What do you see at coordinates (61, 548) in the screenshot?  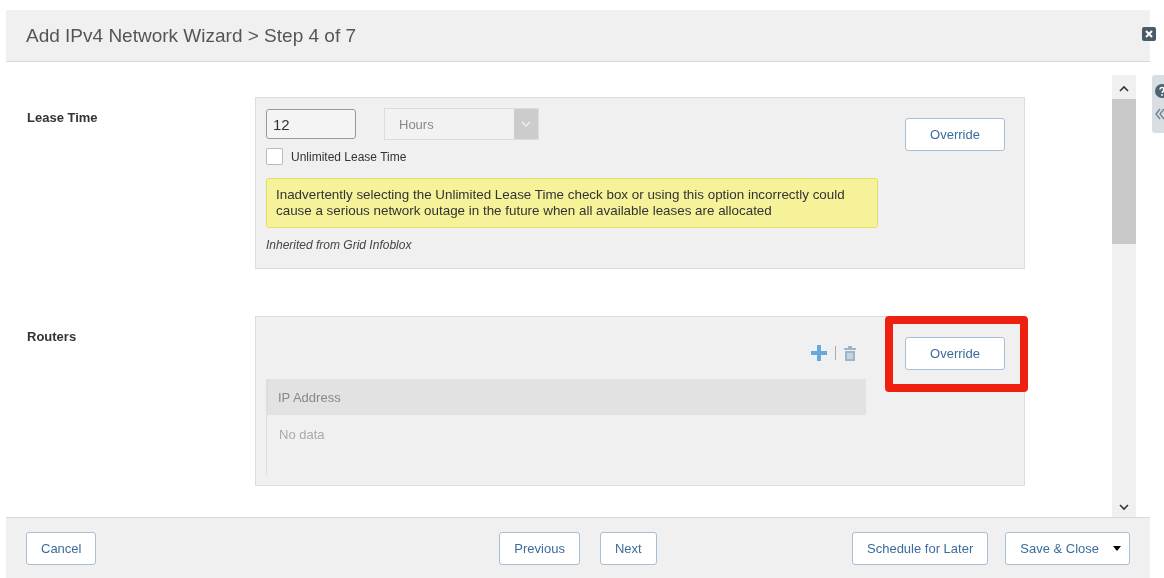 I see `cancel-button: Cancel` at bounding box center [61, 548].